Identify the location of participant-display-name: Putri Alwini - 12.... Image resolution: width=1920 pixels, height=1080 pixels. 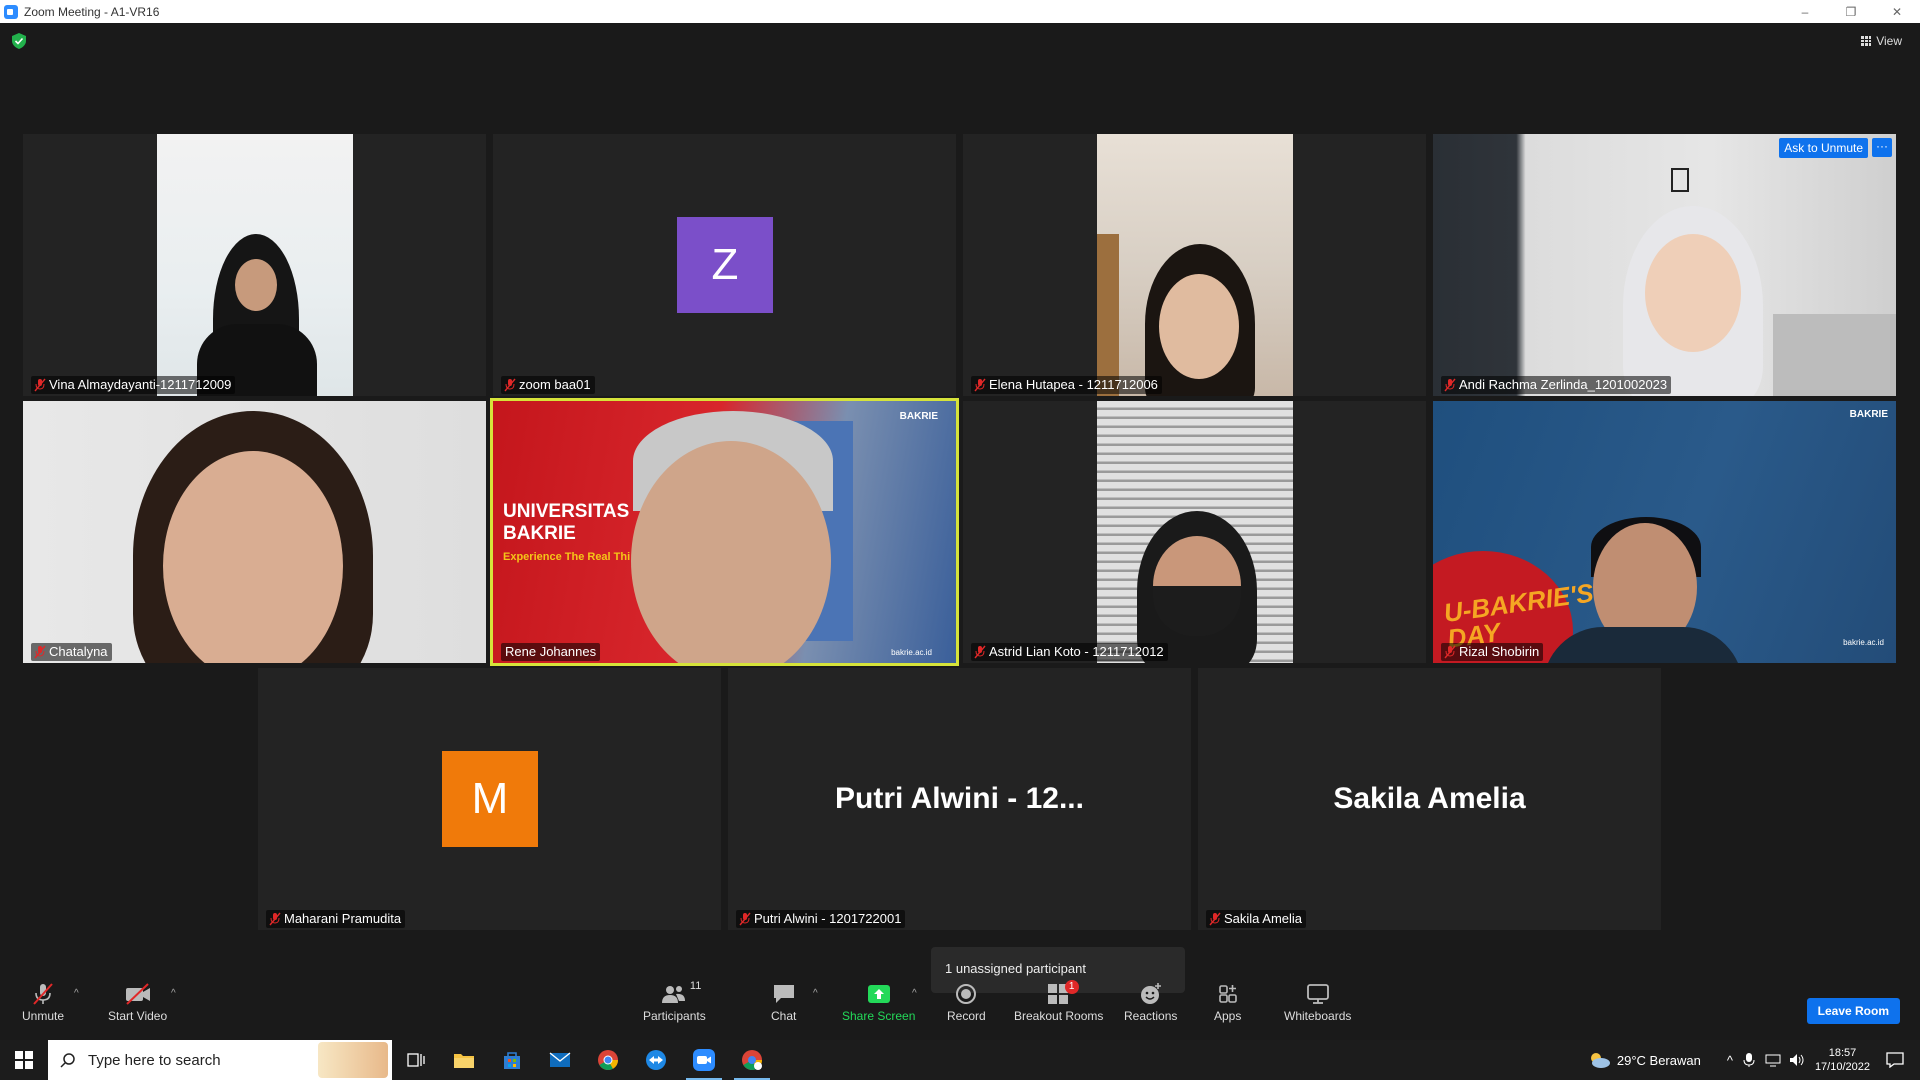
(959, 798).